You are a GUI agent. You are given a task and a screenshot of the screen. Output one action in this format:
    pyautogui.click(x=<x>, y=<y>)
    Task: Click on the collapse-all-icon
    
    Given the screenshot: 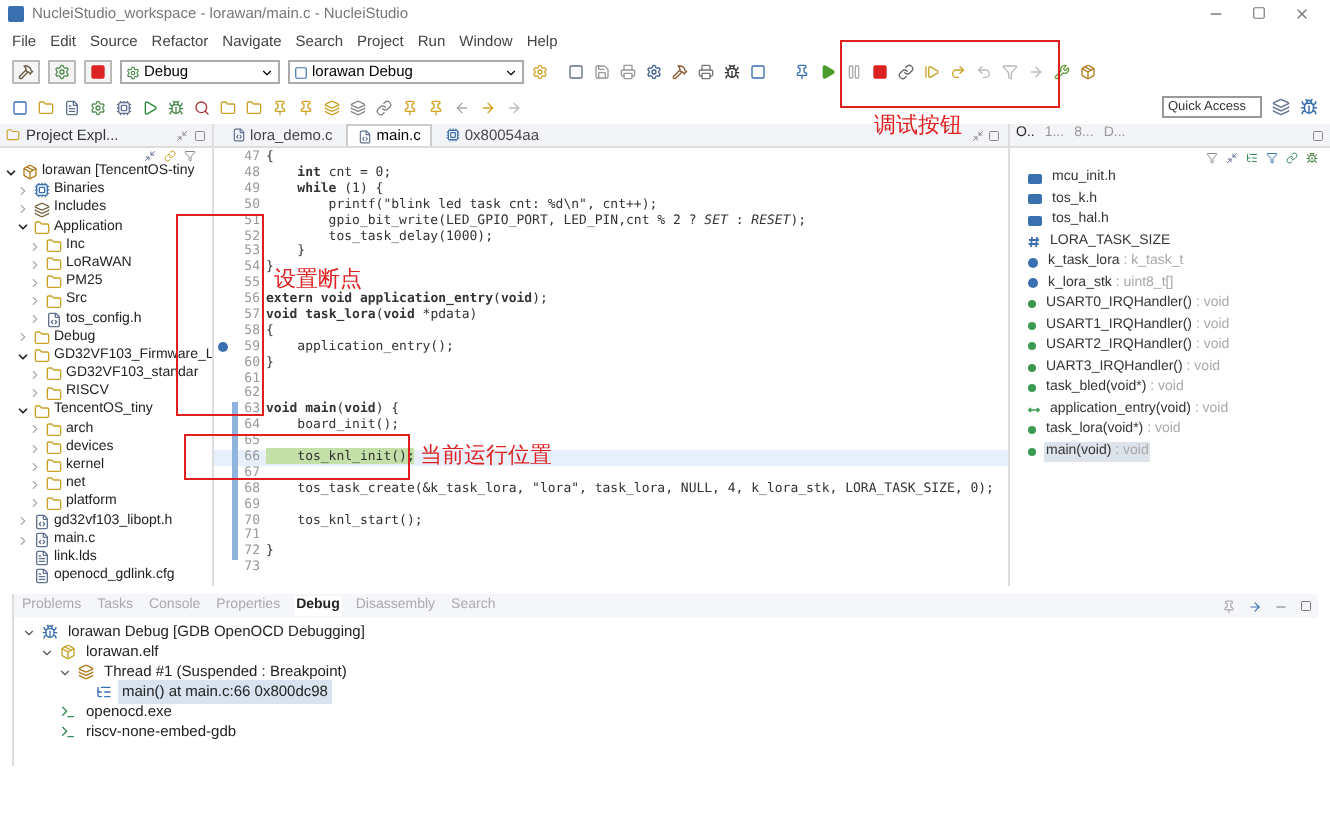 What is the action you would take?
    pyautogui.click(x=150, y=155)
    